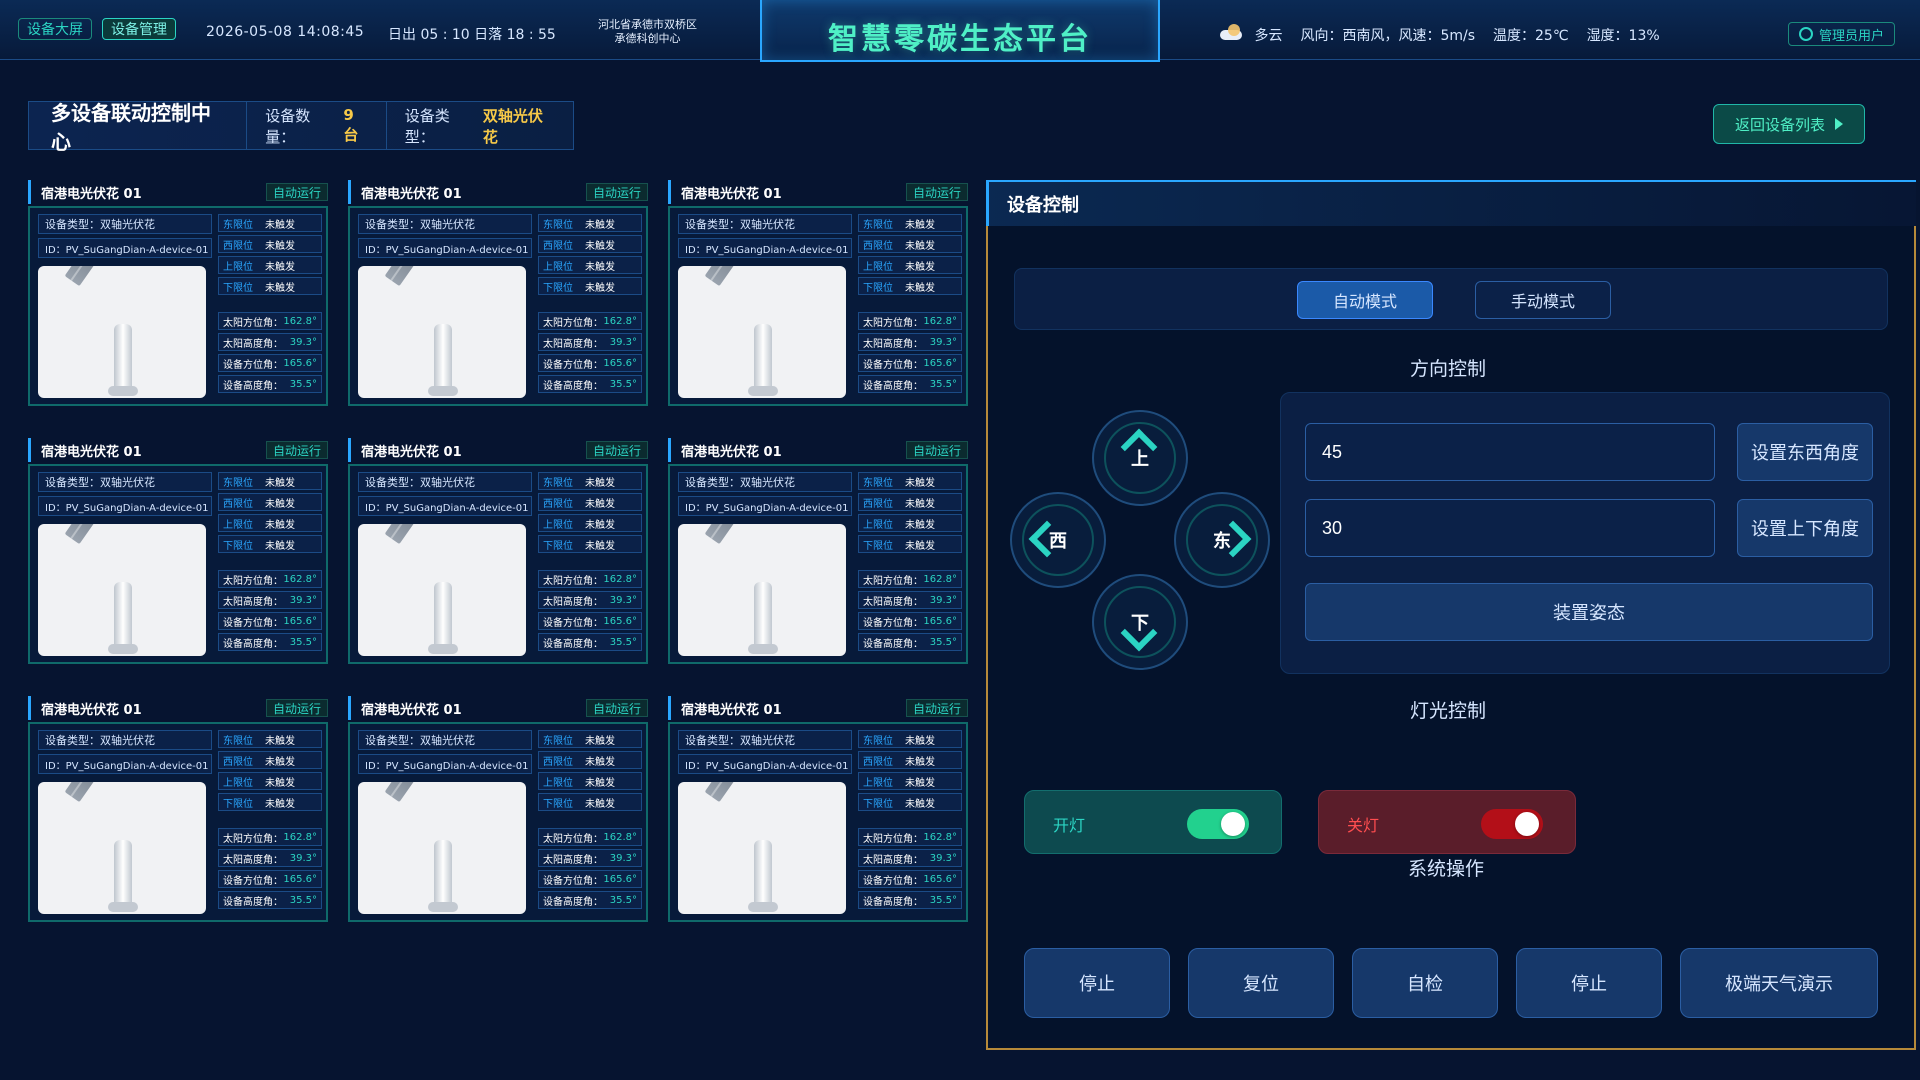 This screenshot has width=1920, height=1080. I want to click on device-type: 设备类型：双轴光伏花, so click(765, 482).